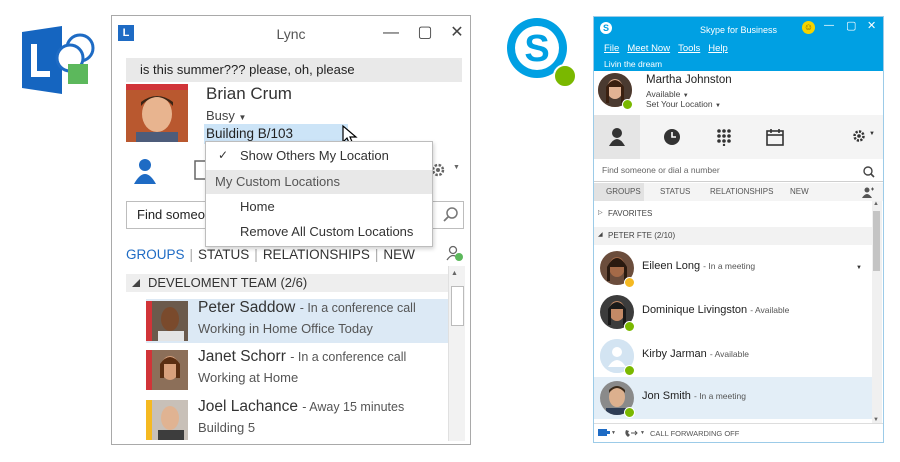 The height and width of the screenshot is (462, 900). What do you see at coordinates (877, 312) in the screenshot?
I see `scrollbar: ▲ ▼` at bounding box center [877, 312].